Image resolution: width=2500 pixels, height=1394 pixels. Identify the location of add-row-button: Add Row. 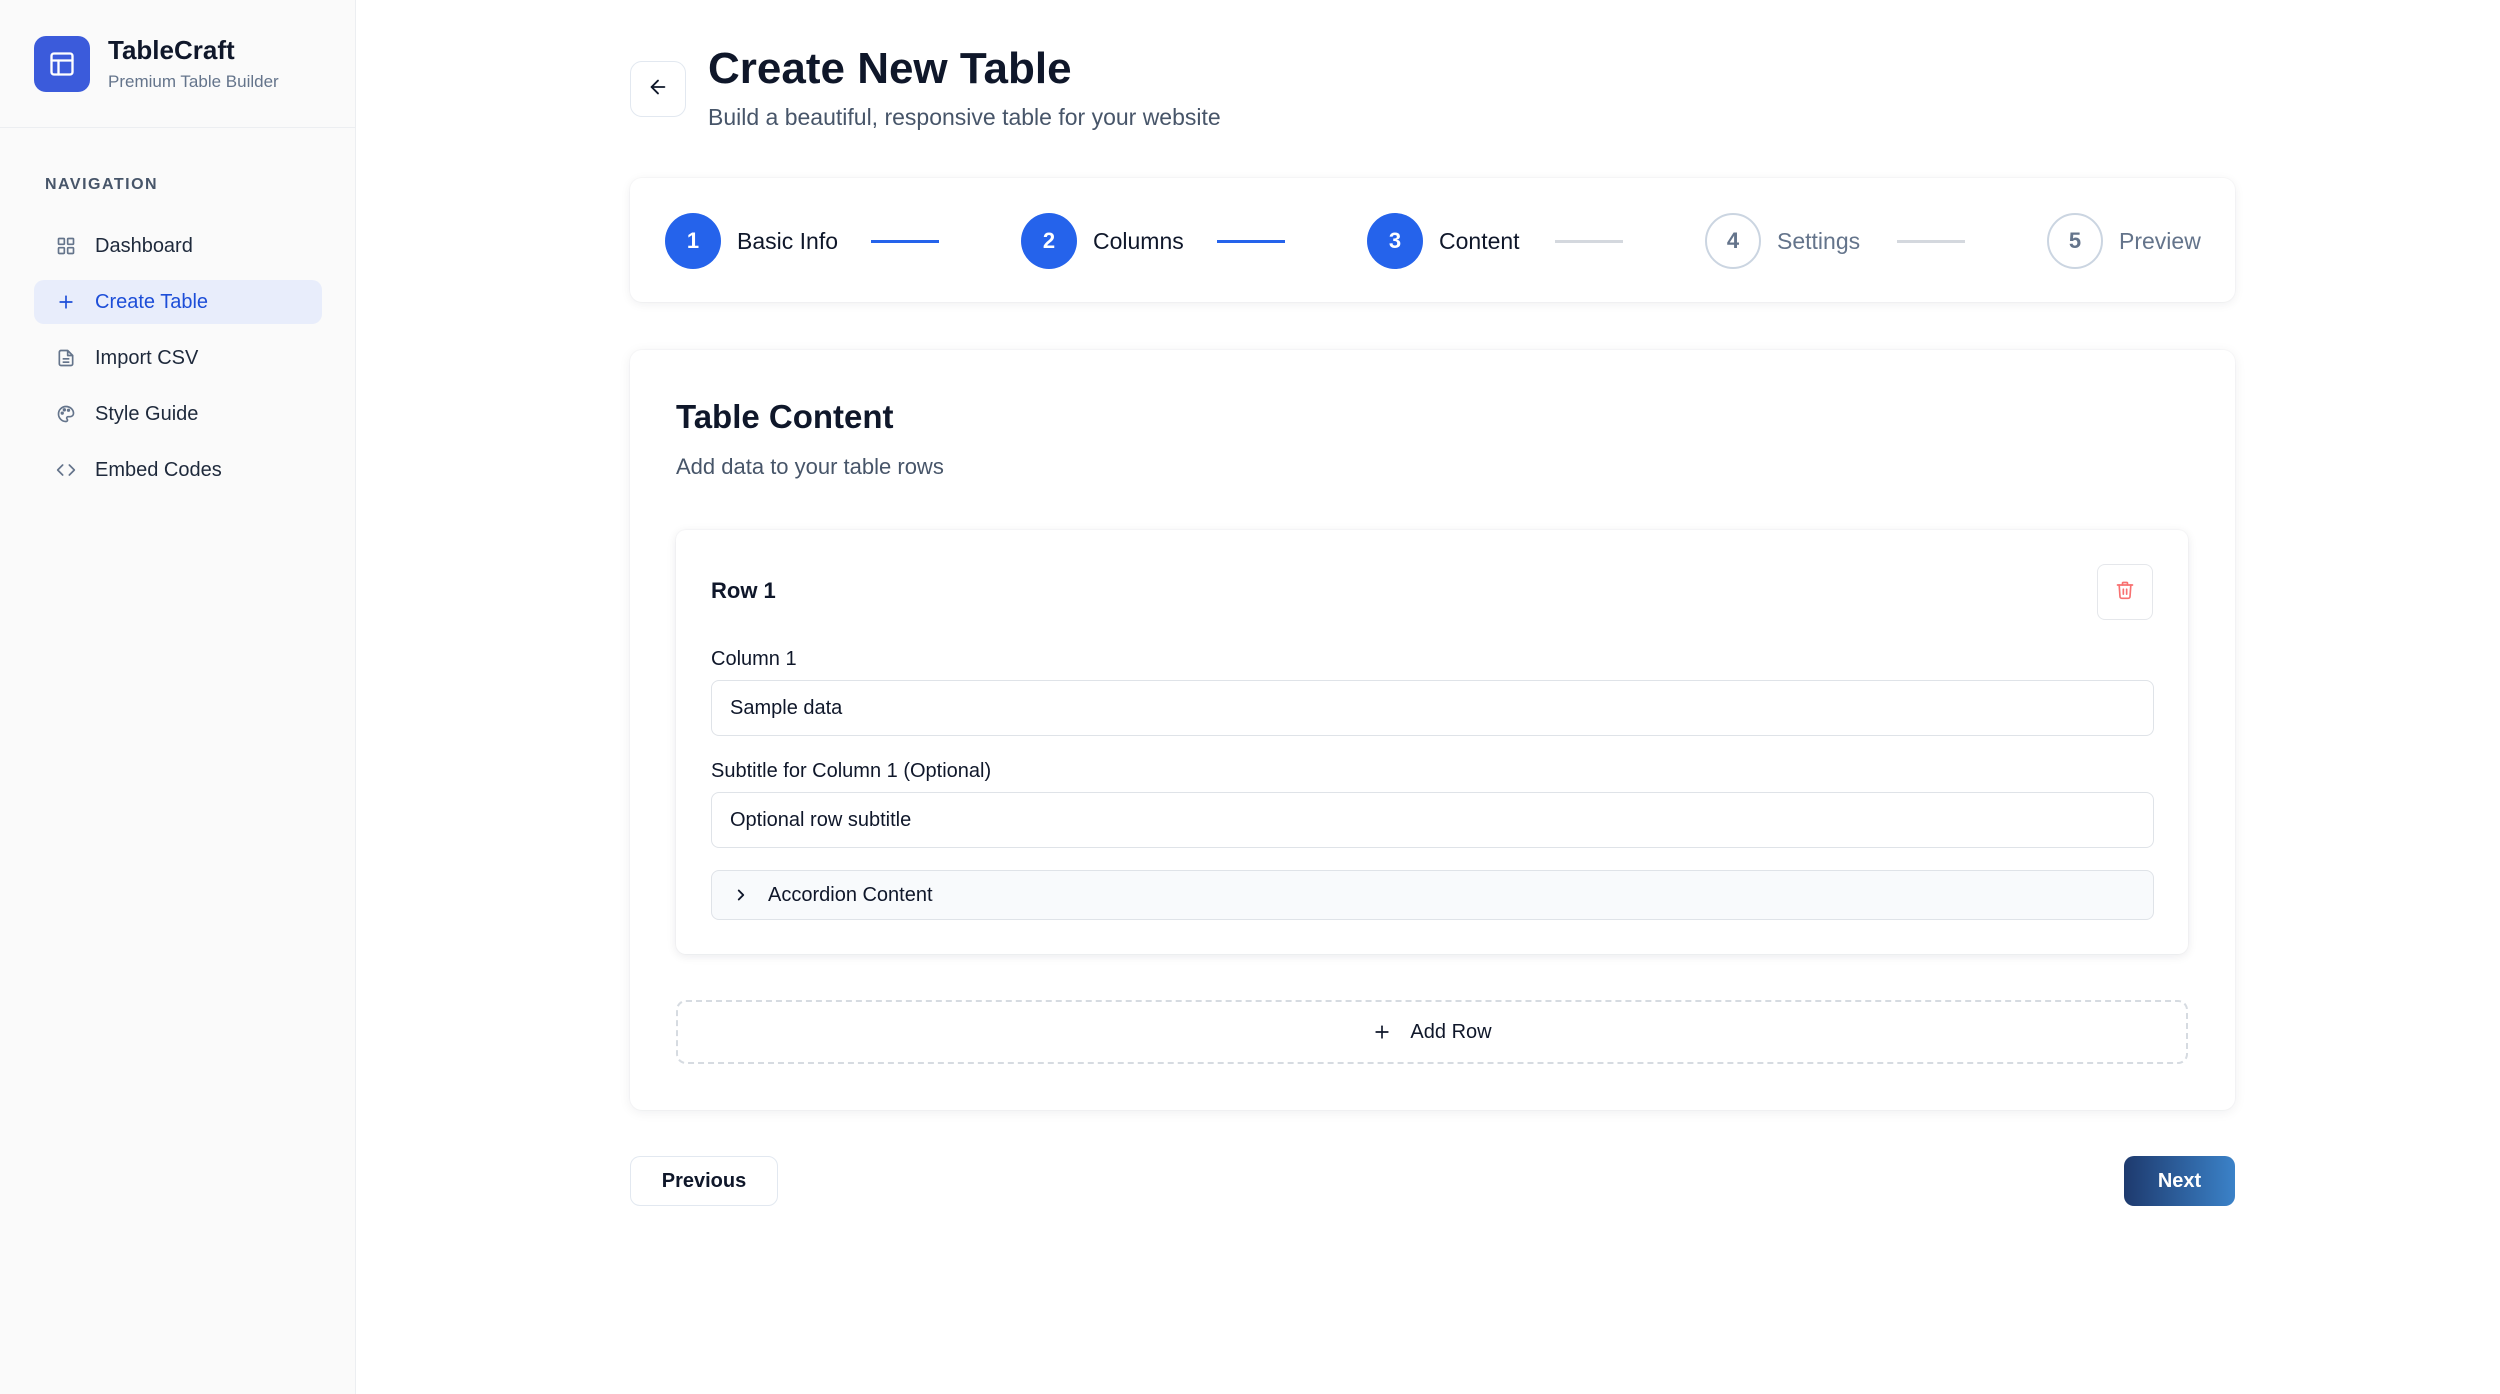
(1432, 1032).